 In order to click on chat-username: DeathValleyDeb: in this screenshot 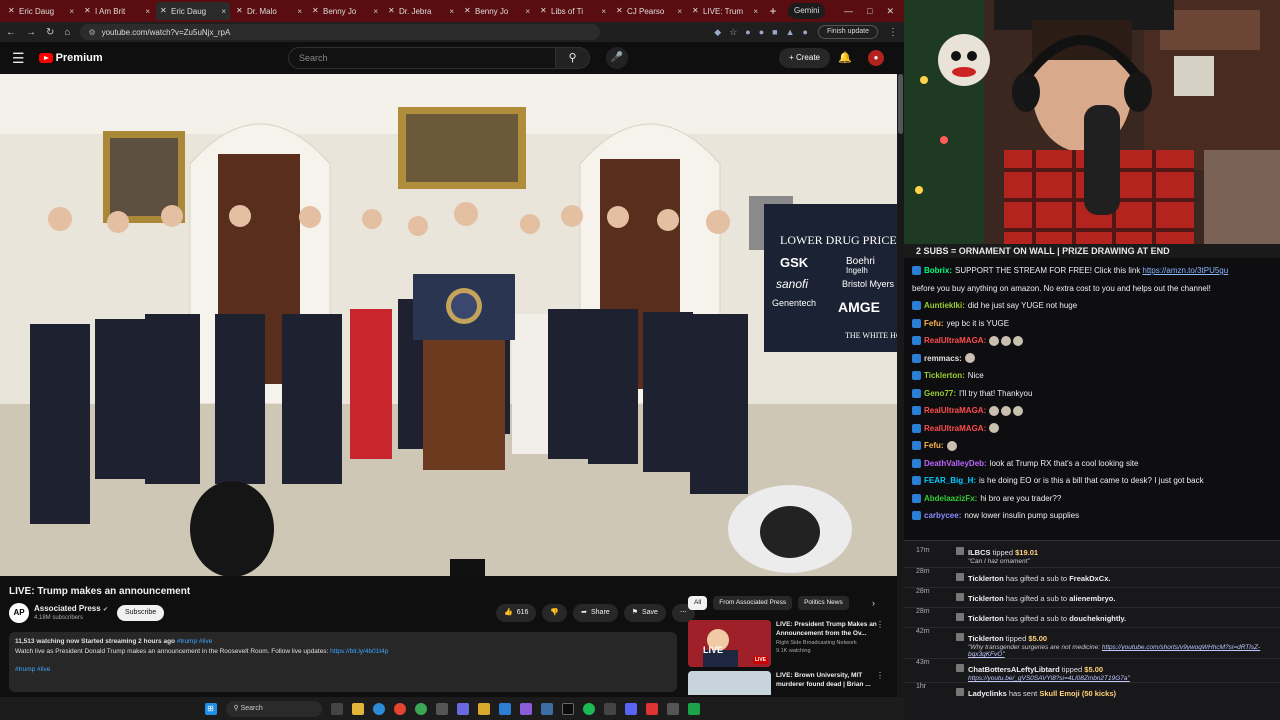, I will do `click(955, 464)`.